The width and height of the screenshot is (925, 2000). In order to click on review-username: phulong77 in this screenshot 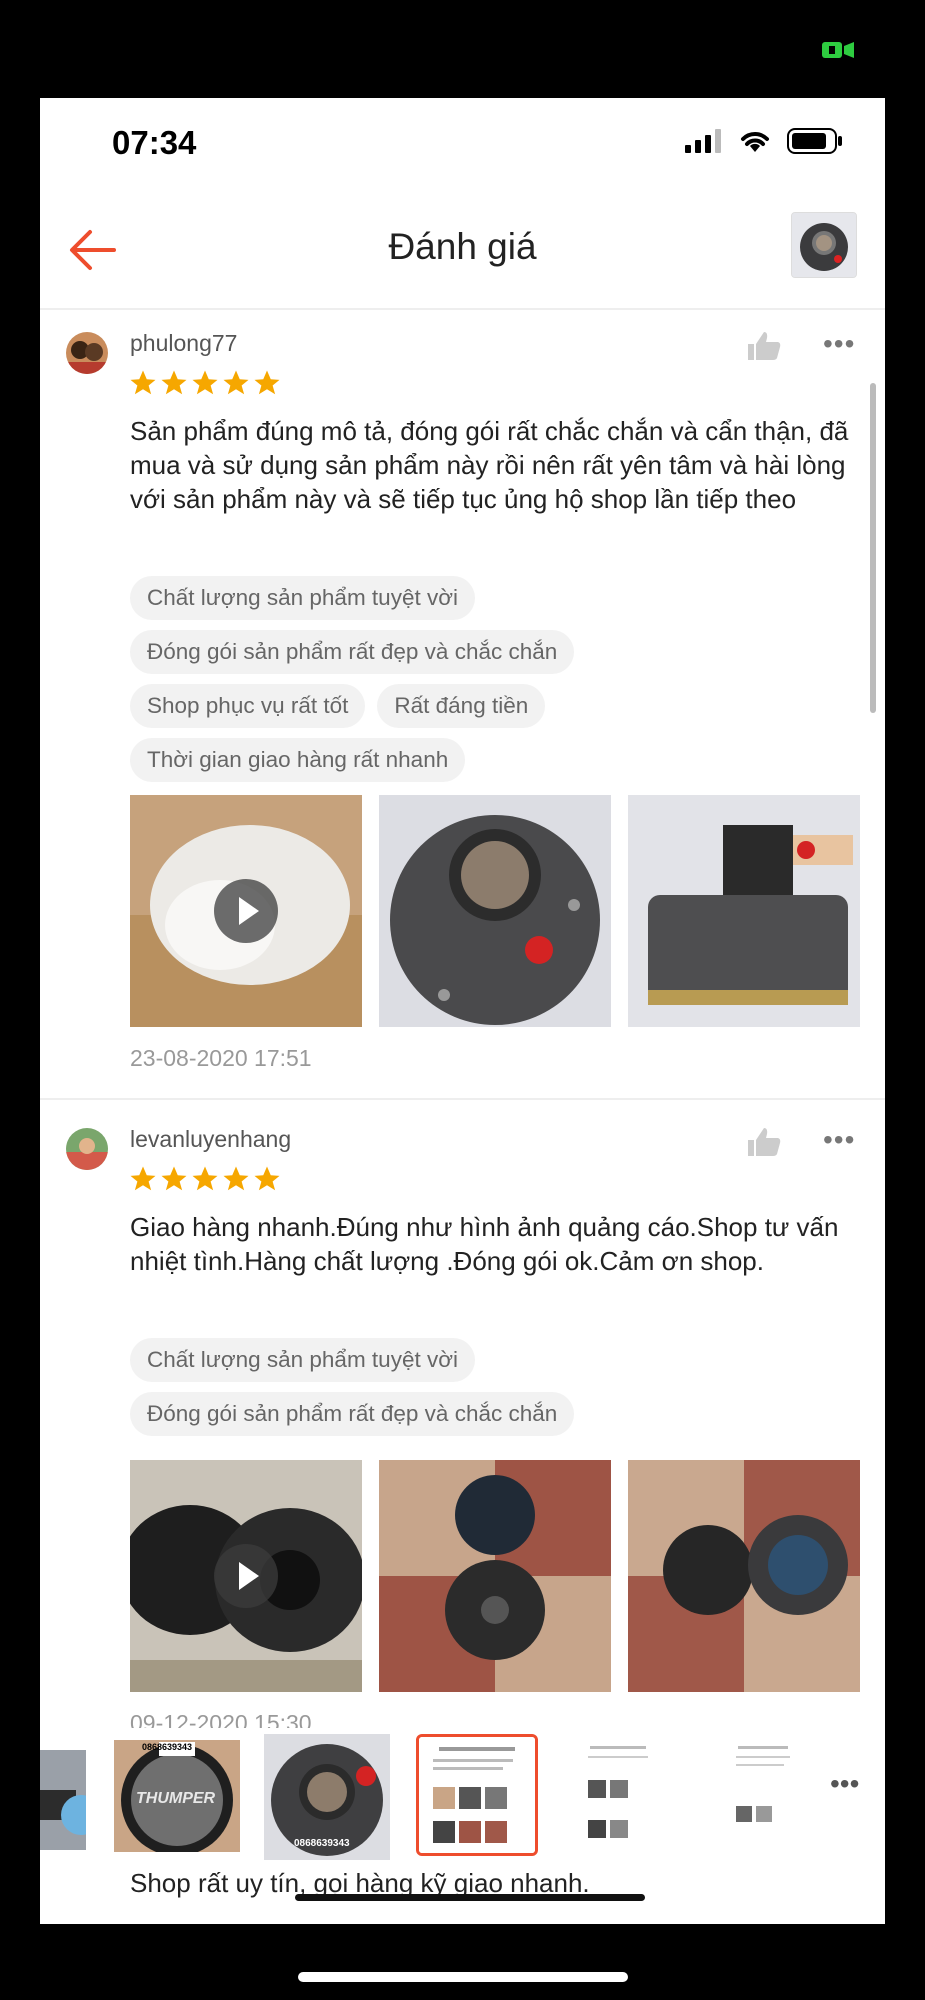, I will do `click(183, 343)`.